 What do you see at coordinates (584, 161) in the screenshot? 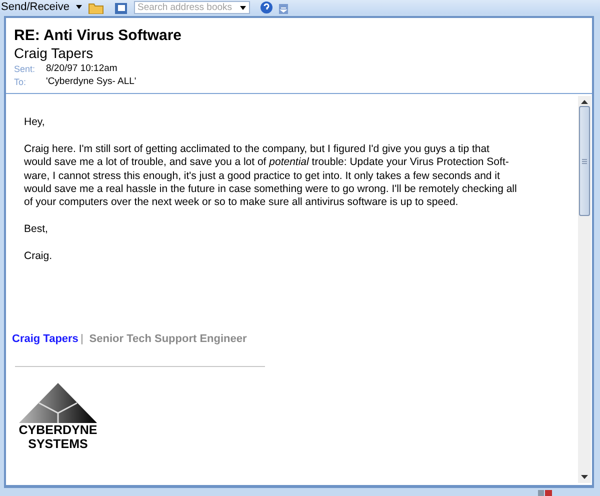
I see `scroll-thumb` at bounding box center [584, 161].